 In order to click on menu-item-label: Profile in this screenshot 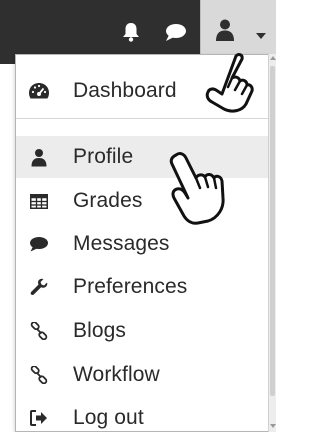, I will do `click(103, 156)`.